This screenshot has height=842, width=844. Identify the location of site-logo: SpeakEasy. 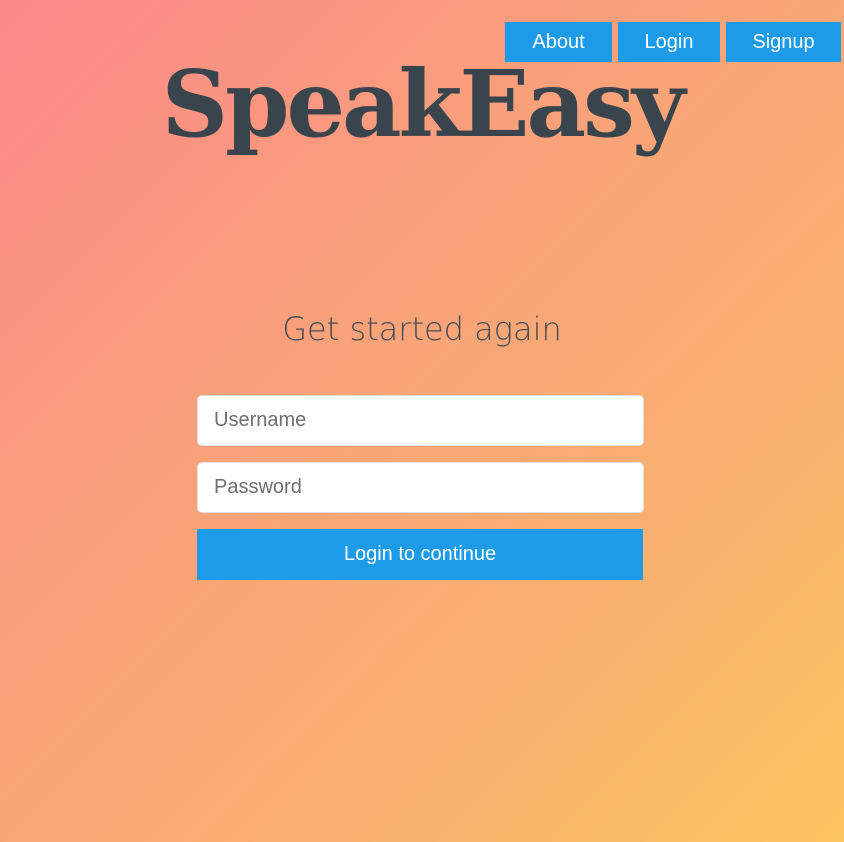
(423, 104).